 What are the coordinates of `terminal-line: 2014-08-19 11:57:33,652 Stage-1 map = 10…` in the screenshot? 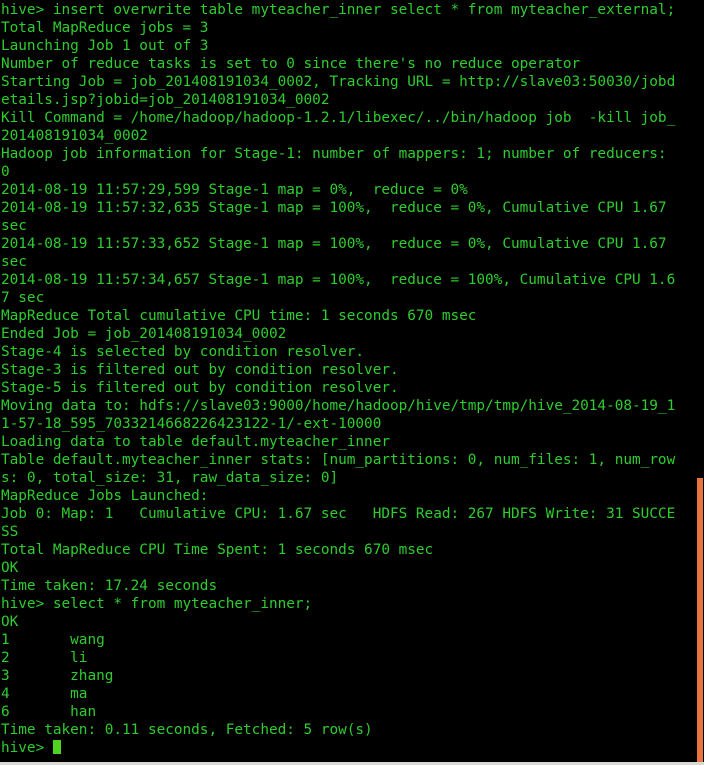 It's located at (334, 244).